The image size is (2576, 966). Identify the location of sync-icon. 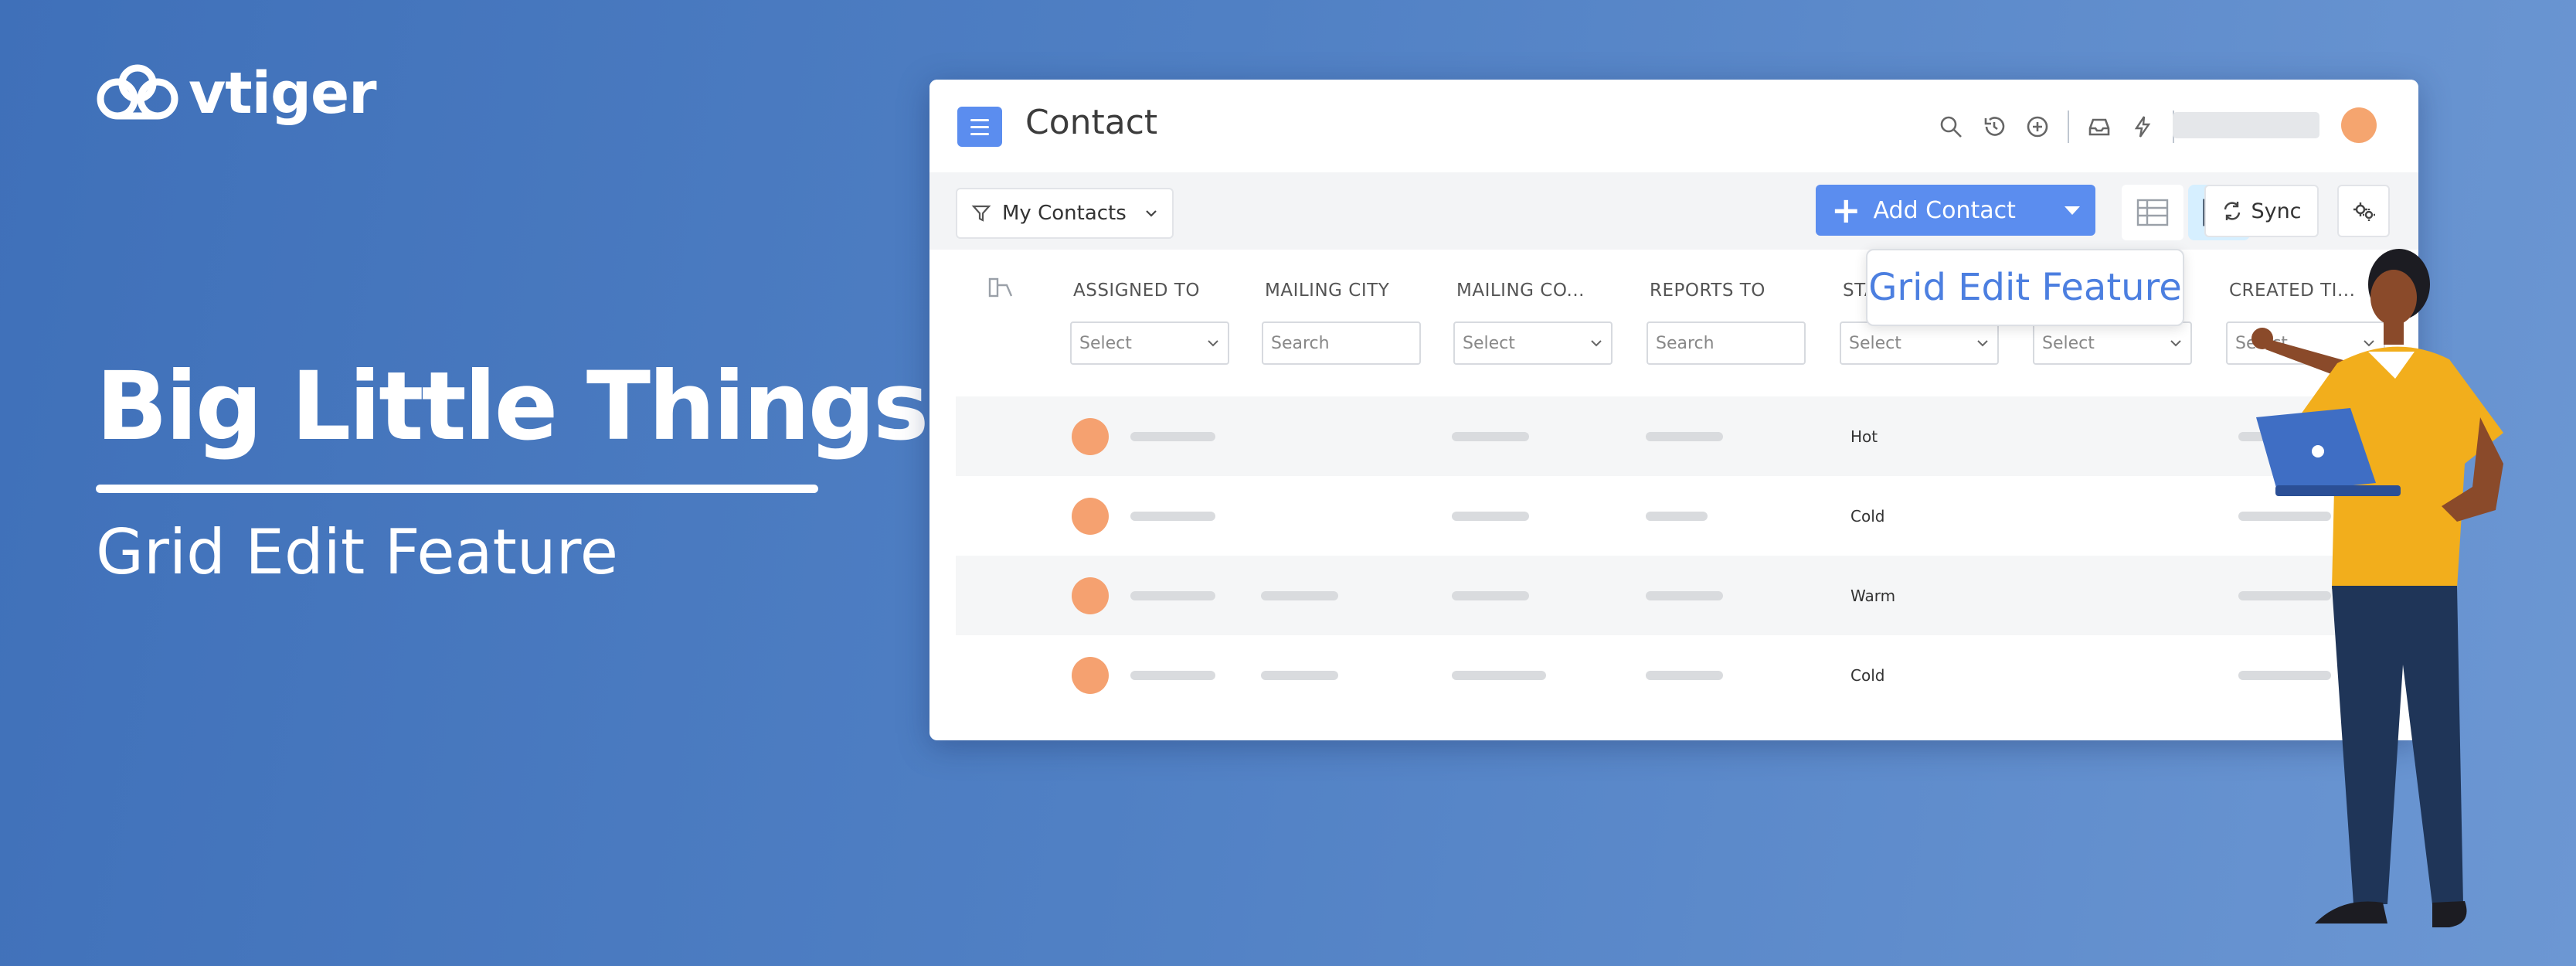
(2232, 211).